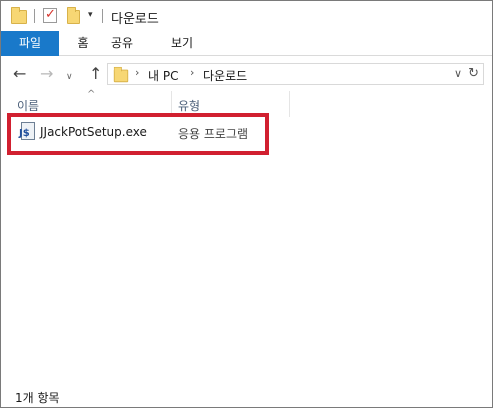  Describe the element at coordinates (73, 15) in the screenshot. I see `new-folder-icon` at that location.